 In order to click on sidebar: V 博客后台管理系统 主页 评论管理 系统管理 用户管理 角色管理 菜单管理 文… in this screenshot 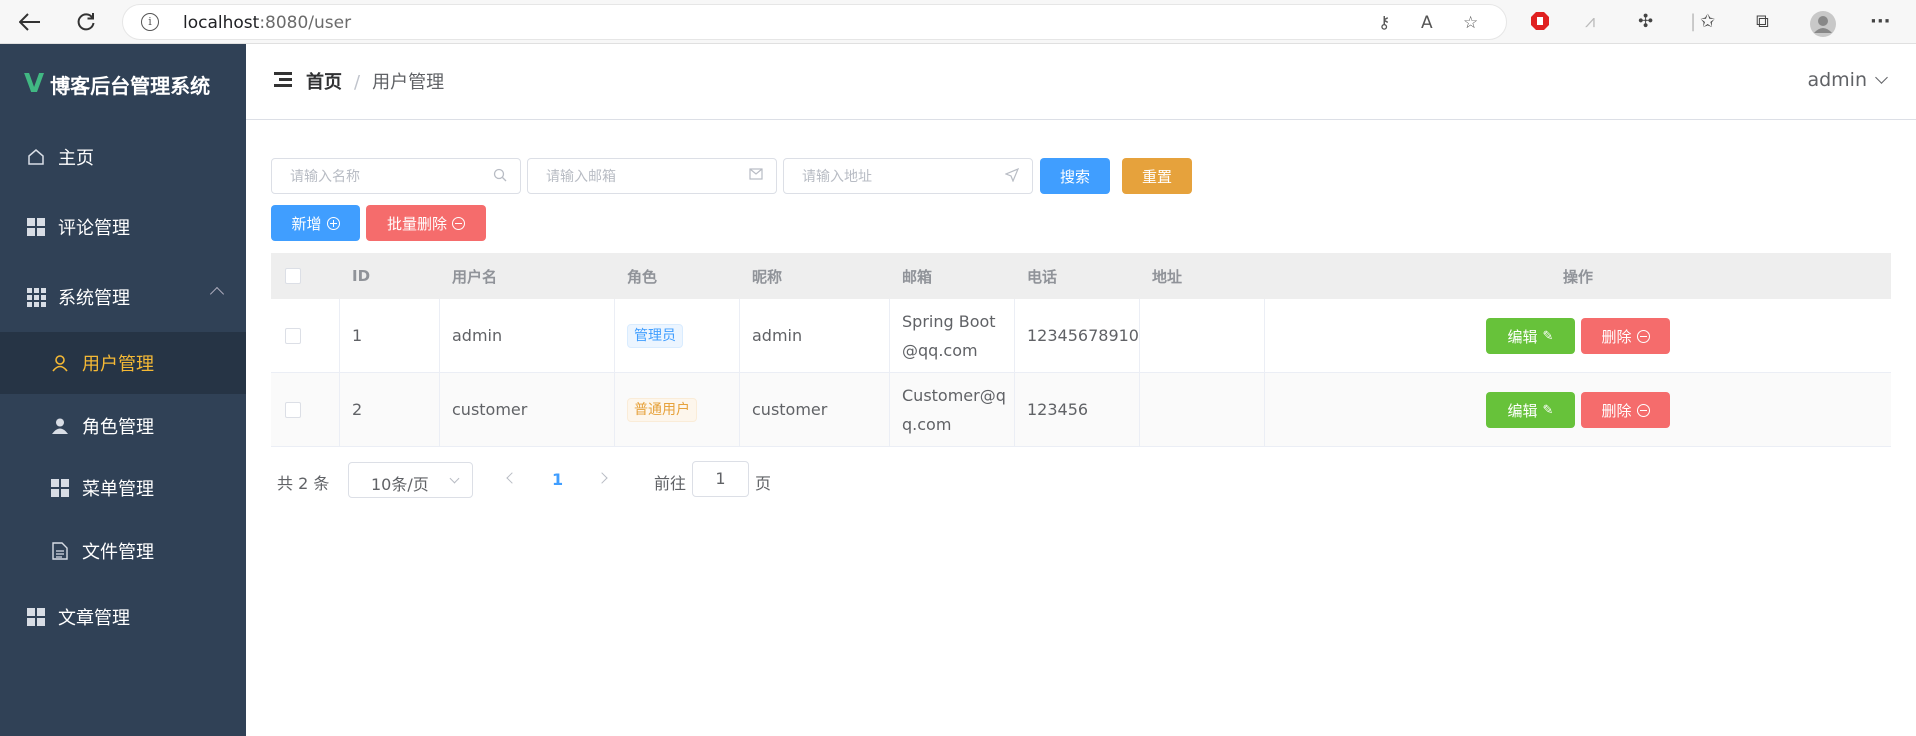, I will do `click(123, 390)`.